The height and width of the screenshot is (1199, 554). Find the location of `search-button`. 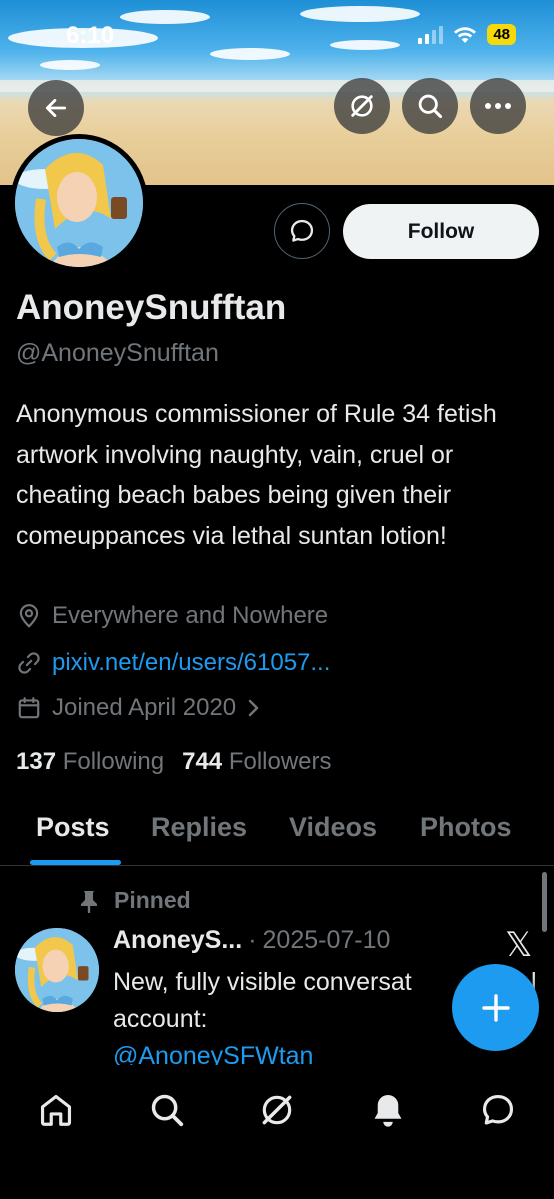

search-button is located at coordinates (430, 106).